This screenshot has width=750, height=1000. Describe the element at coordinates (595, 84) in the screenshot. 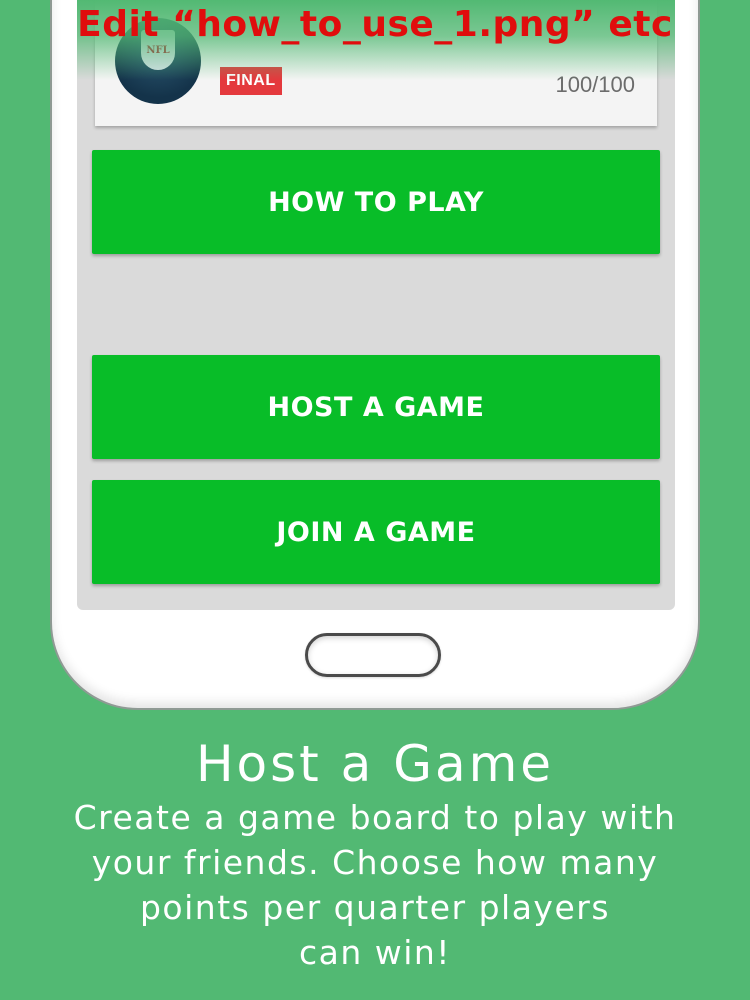

I see `score-text: 100/100` at that location.